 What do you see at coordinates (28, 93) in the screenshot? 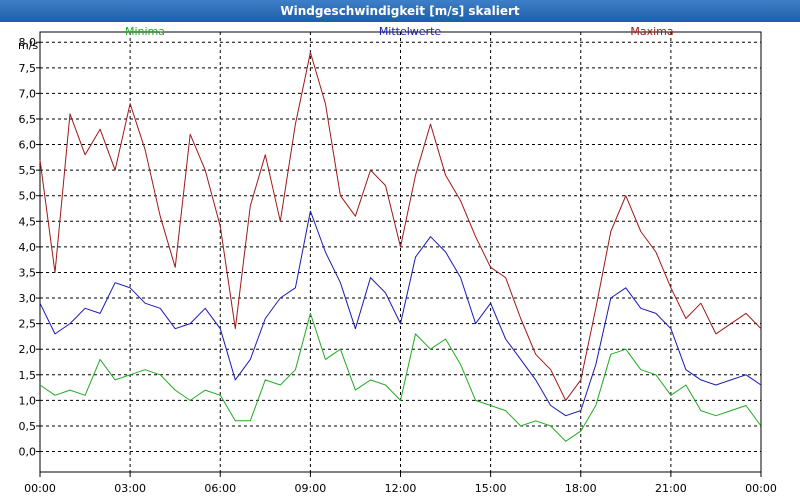
I see `y-tick-label: 7,0` at bounding box center [28, 93].